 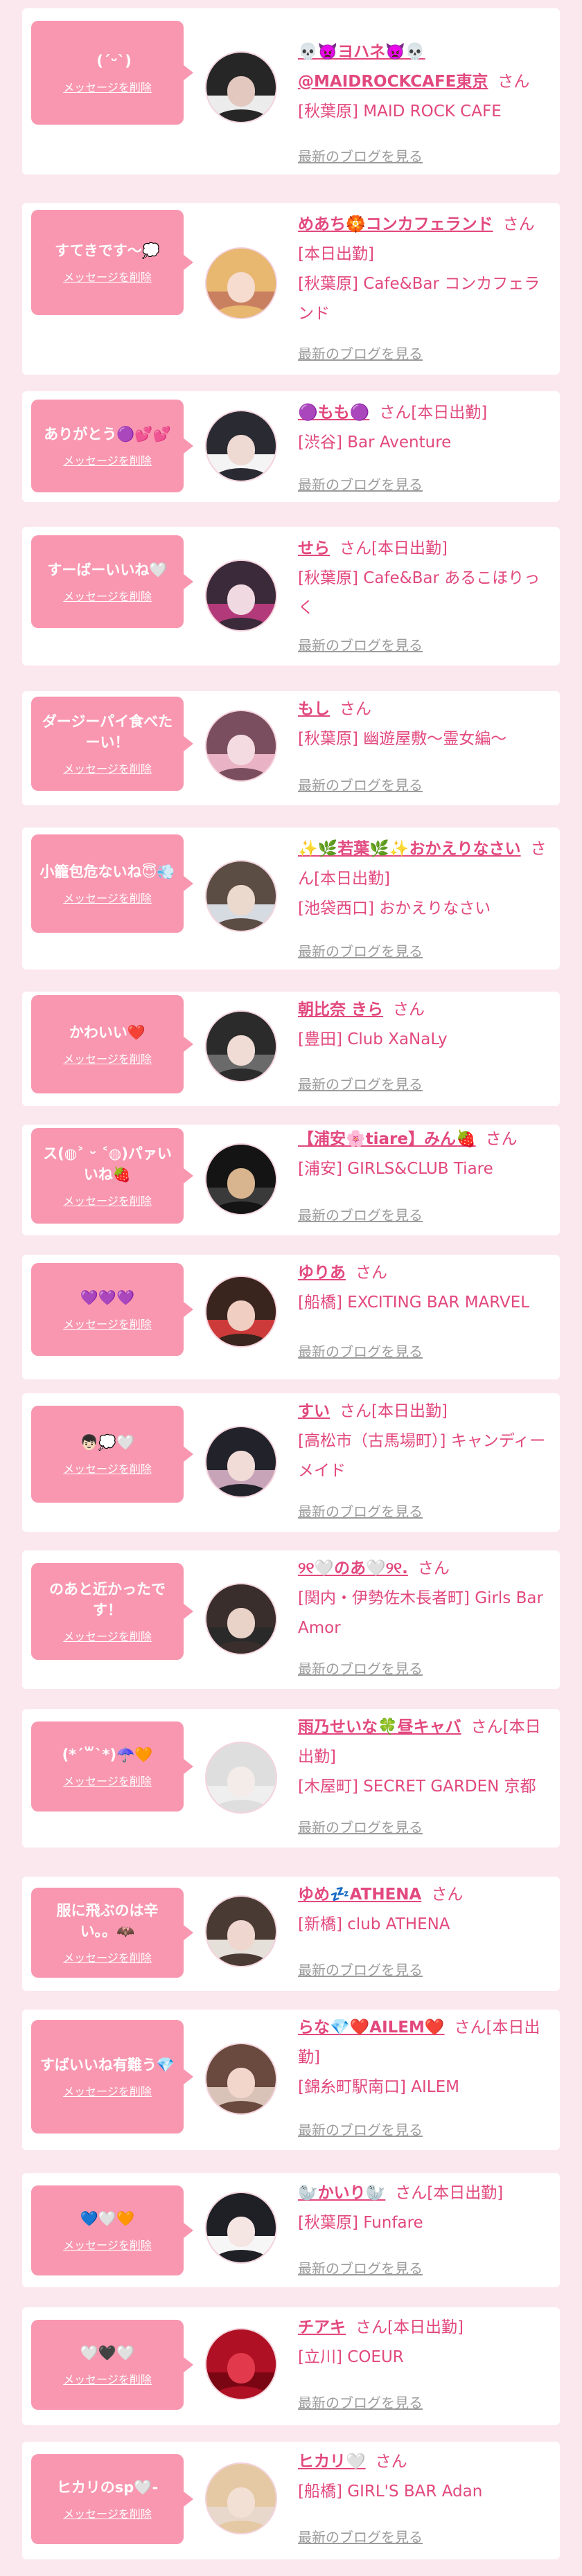 What do you see at coordinates (409, 849) in the screenshot?
I see `cast-name-link: ✨🌿若葉🌿✨おかえりなさい` at bounding box center [409, 849].